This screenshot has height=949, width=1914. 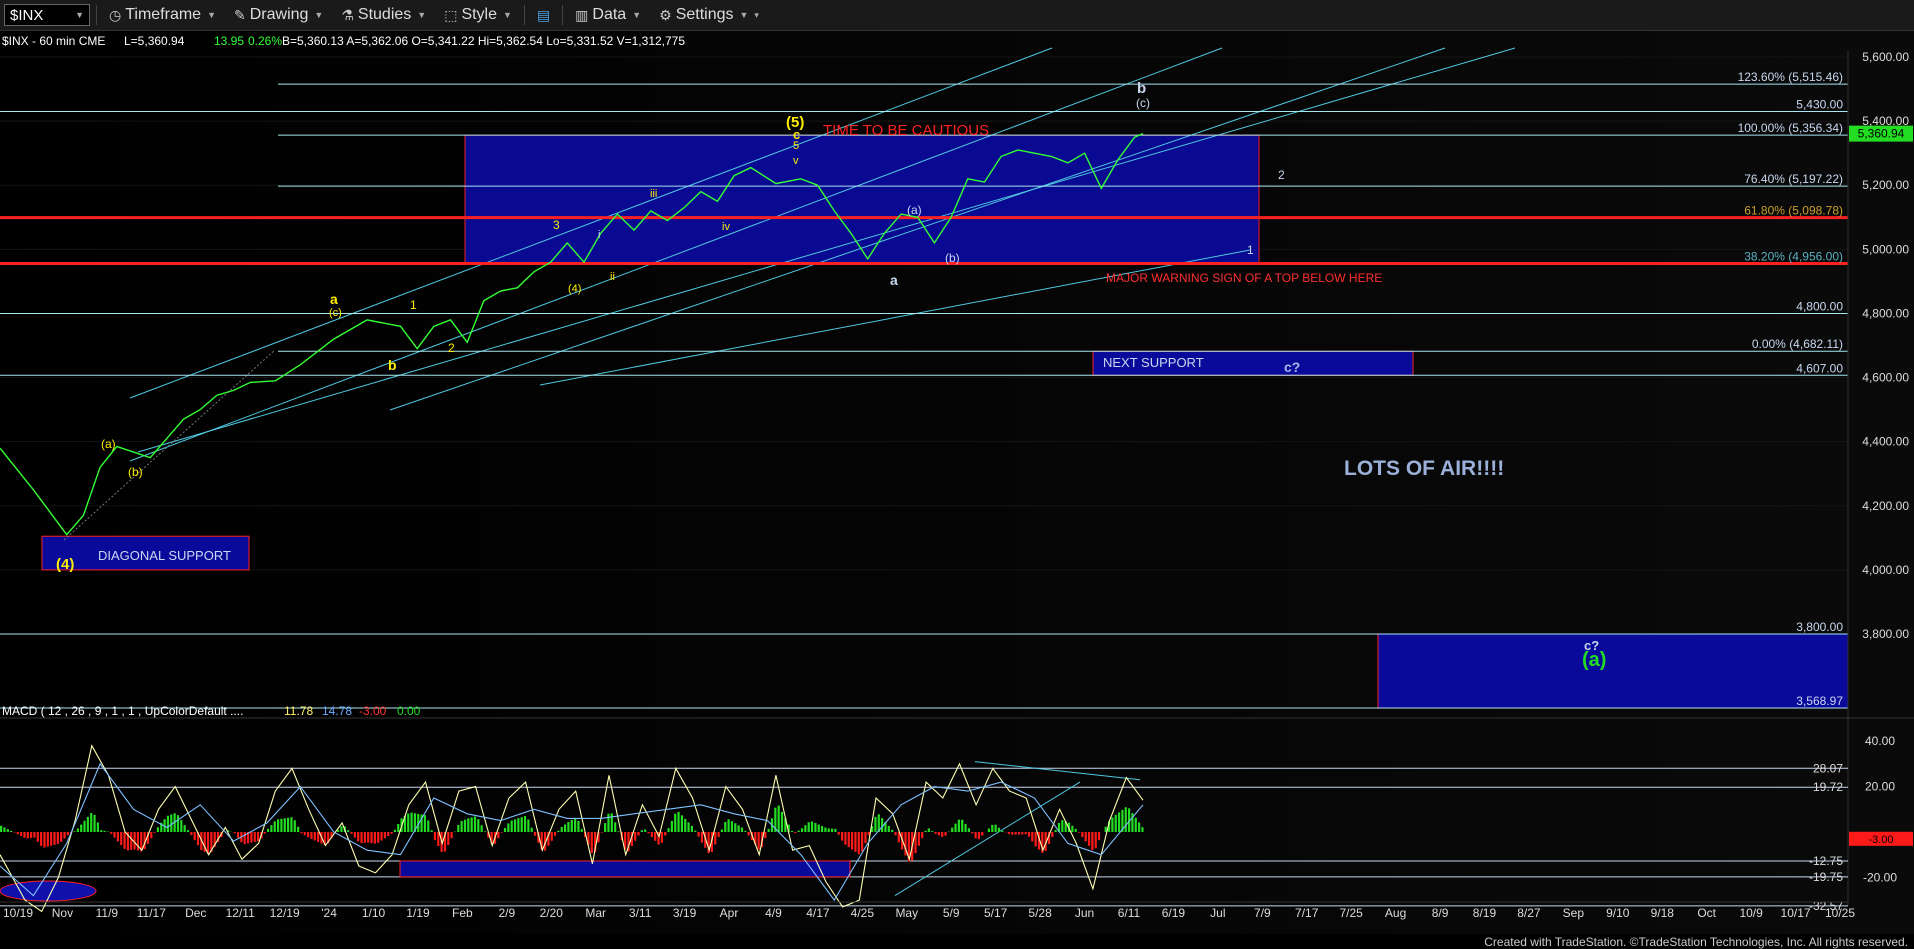 What do you see at coordinates (135, 472) in the screenshot?
I see `wave-b-paren-yellow: (b)` at bounding box center [135, 472].